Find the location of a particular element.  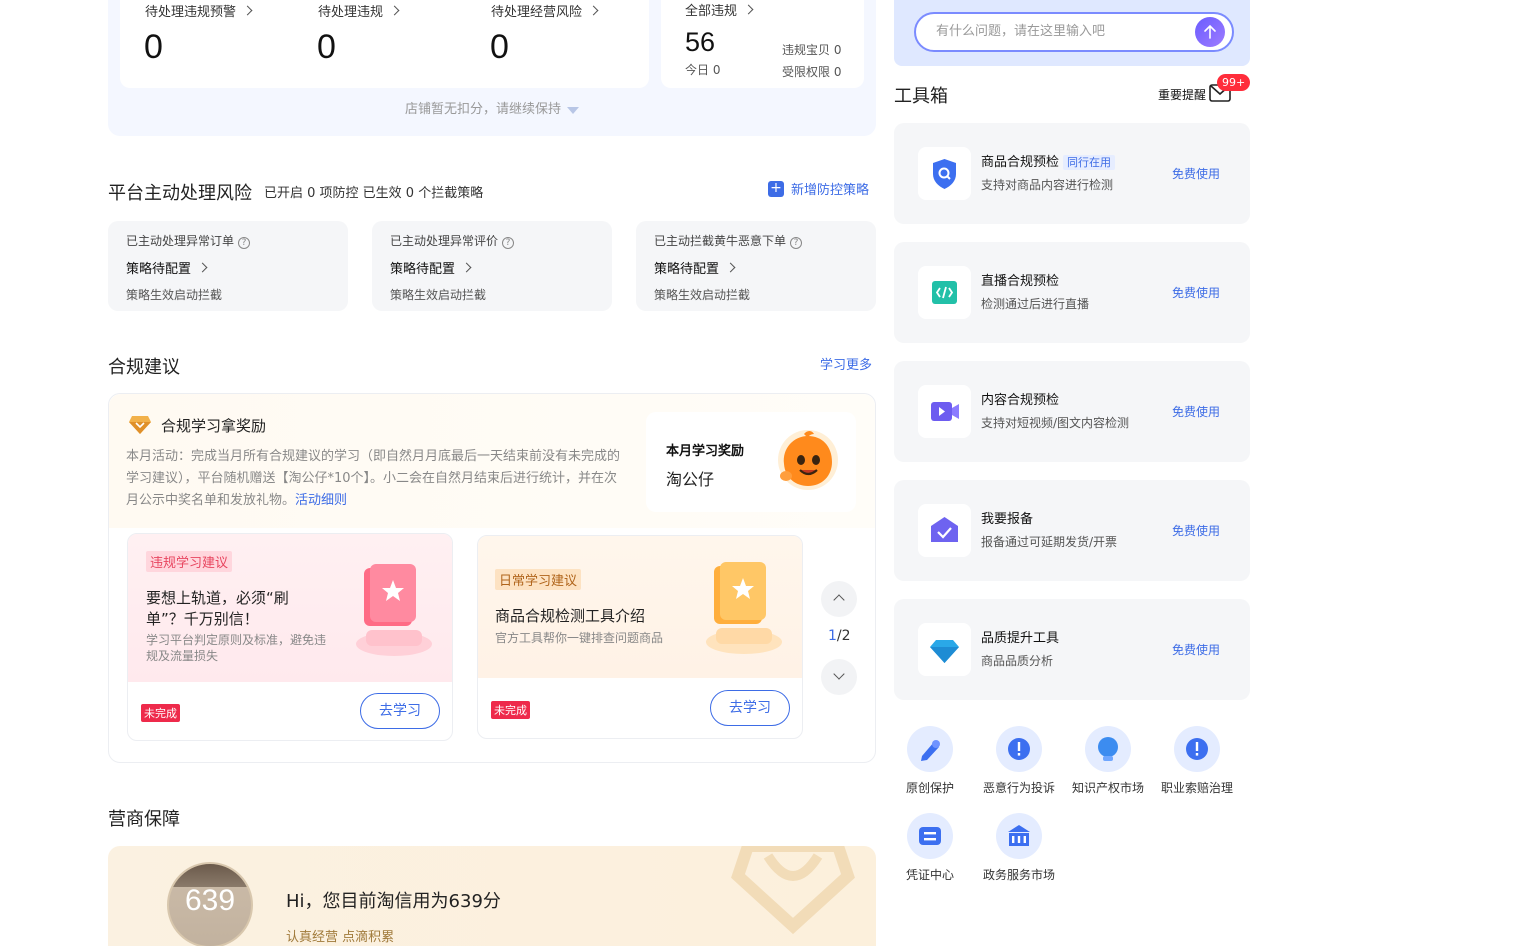

tool-name: 商品合规预检 is located at coordinates (1020, 162).